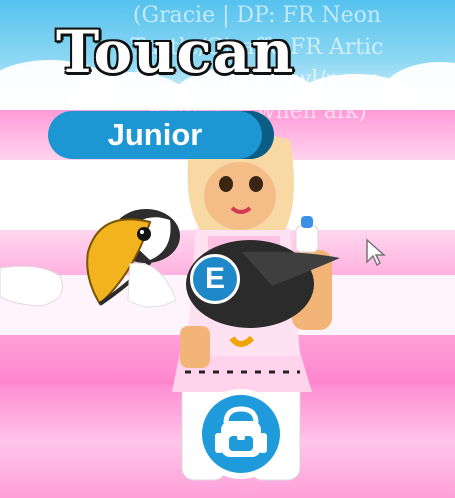  I want to click on age-badge-label: Junior, so click(155, 134).